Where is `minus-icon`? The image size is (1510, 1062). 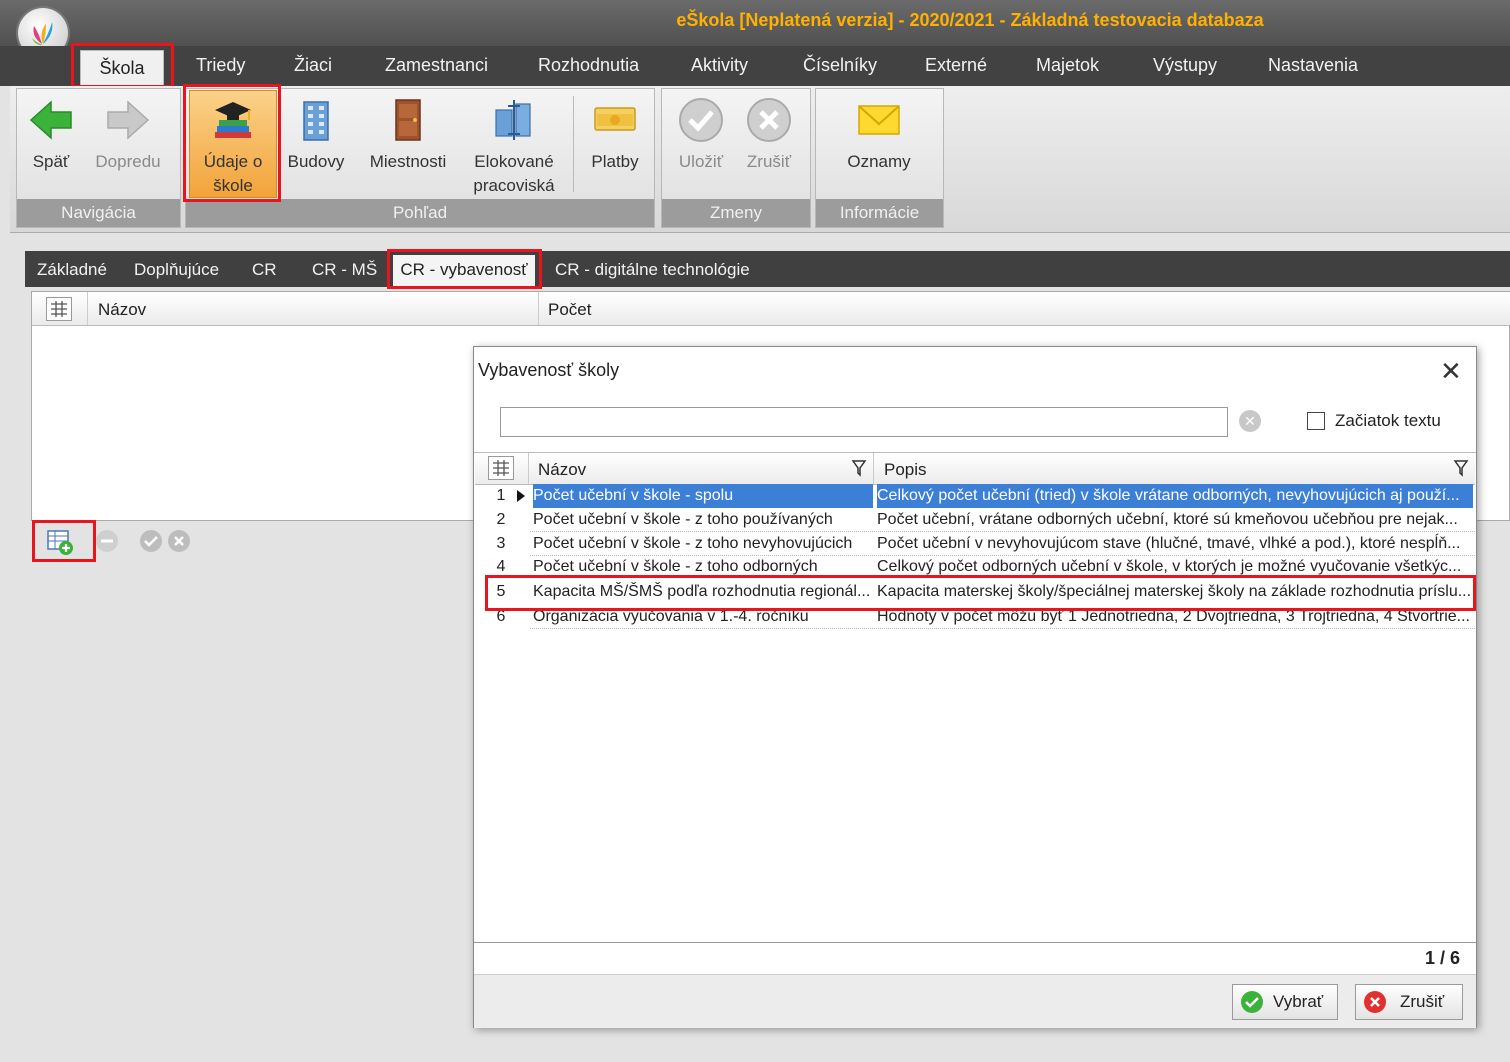 minus-icon is located at coordinates (107, 541).